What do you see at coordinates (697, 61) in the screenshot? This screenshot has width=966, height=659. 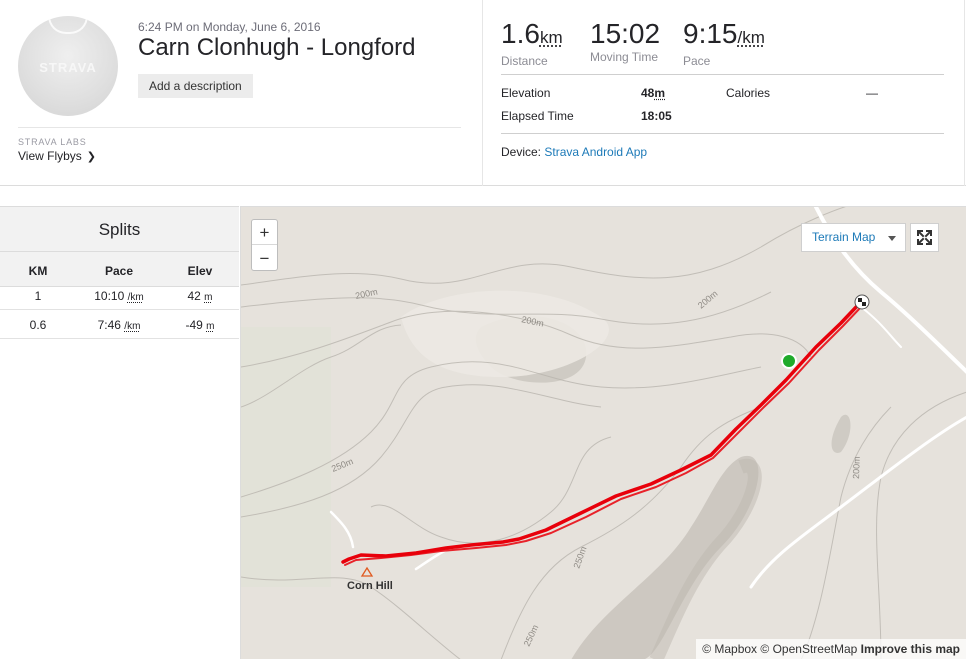 I see `pace-label: Pace` at bounding box center [697, 61].